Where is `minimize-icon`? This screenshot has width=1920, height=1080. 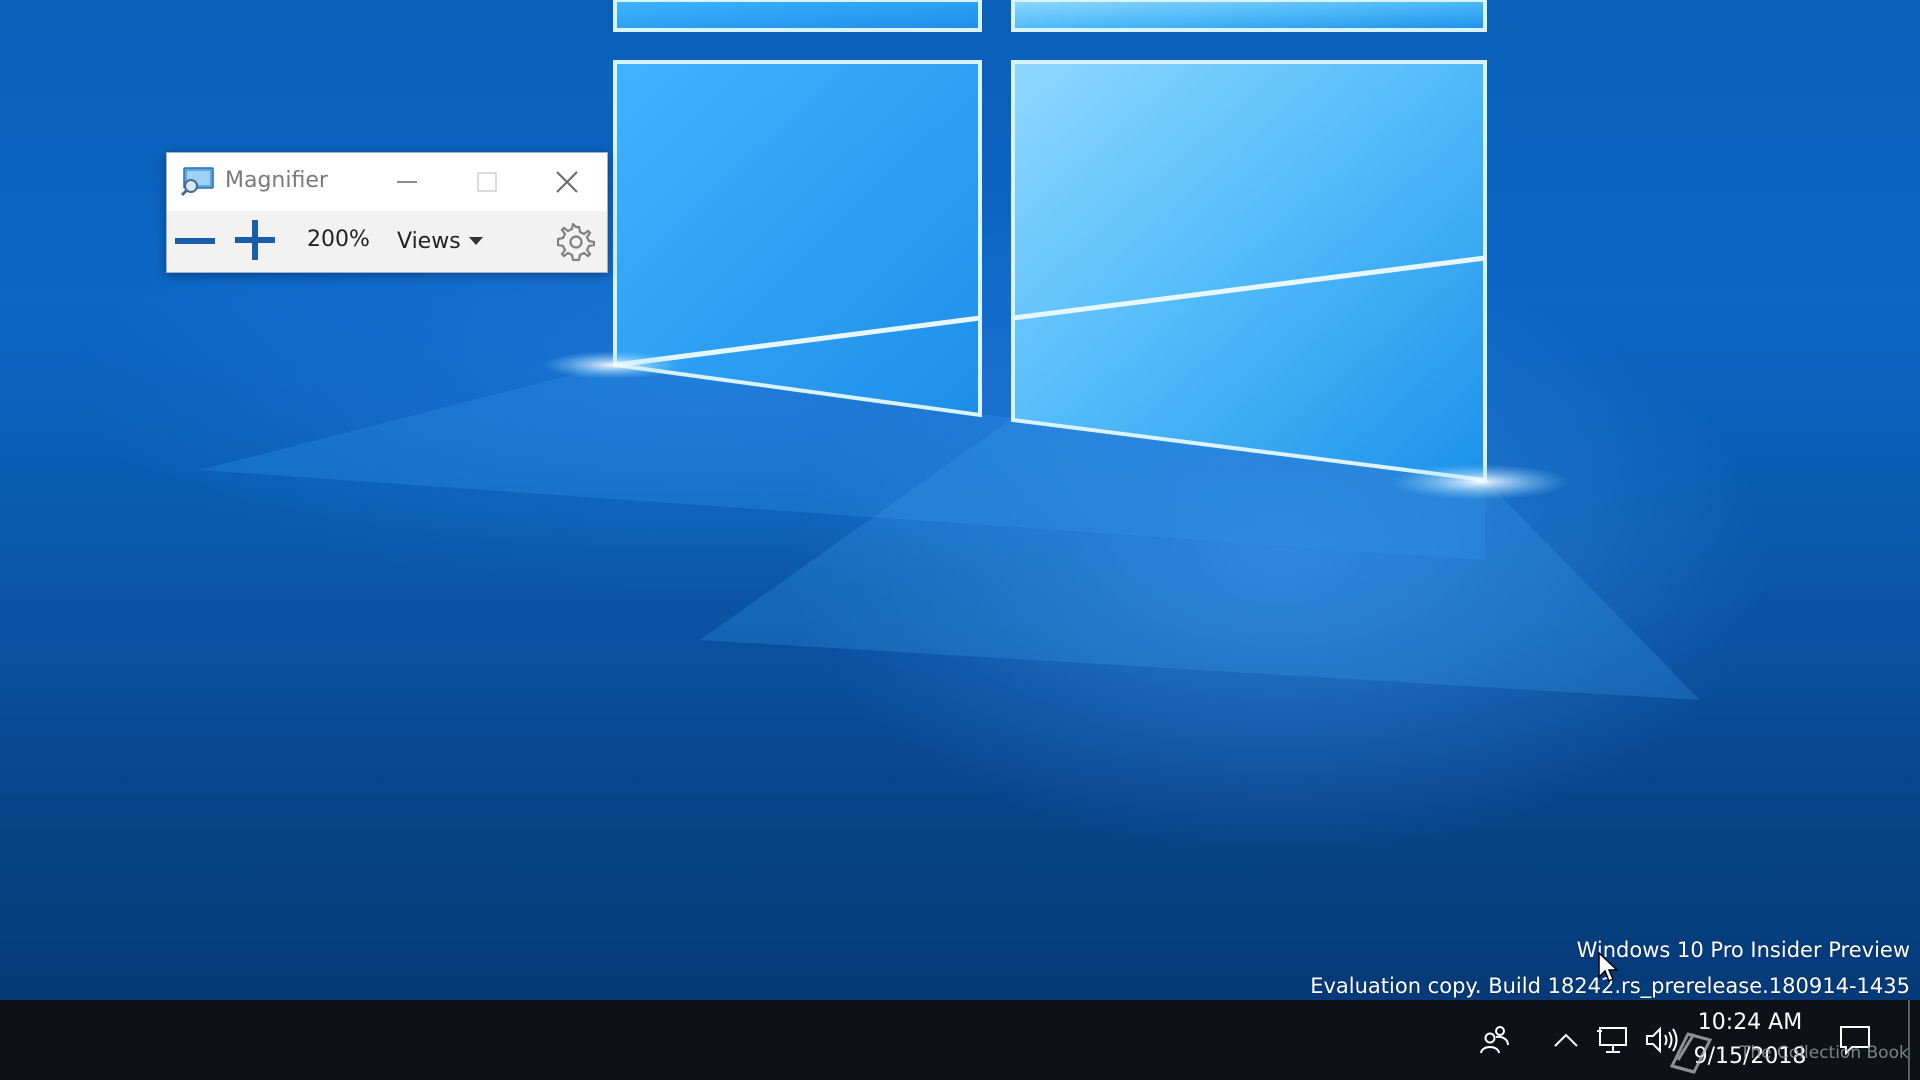 minimize-icon is located at coordinates (407, 182).